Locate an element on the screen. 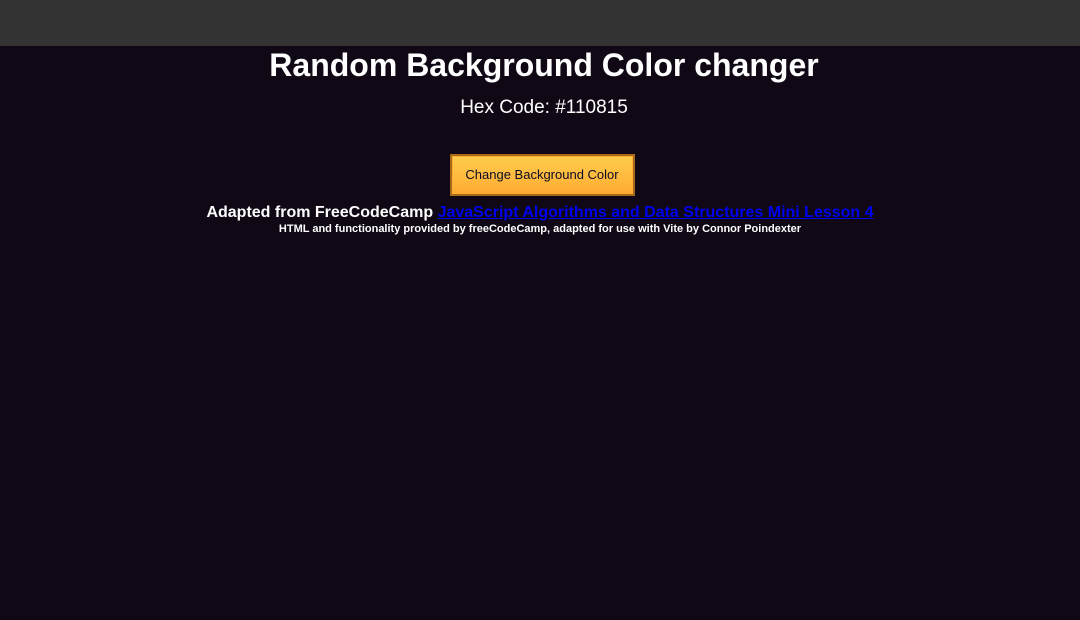 The width and height of the screenshot is (1080, 620). browser-top-bar is located at coordinates (540, 23).